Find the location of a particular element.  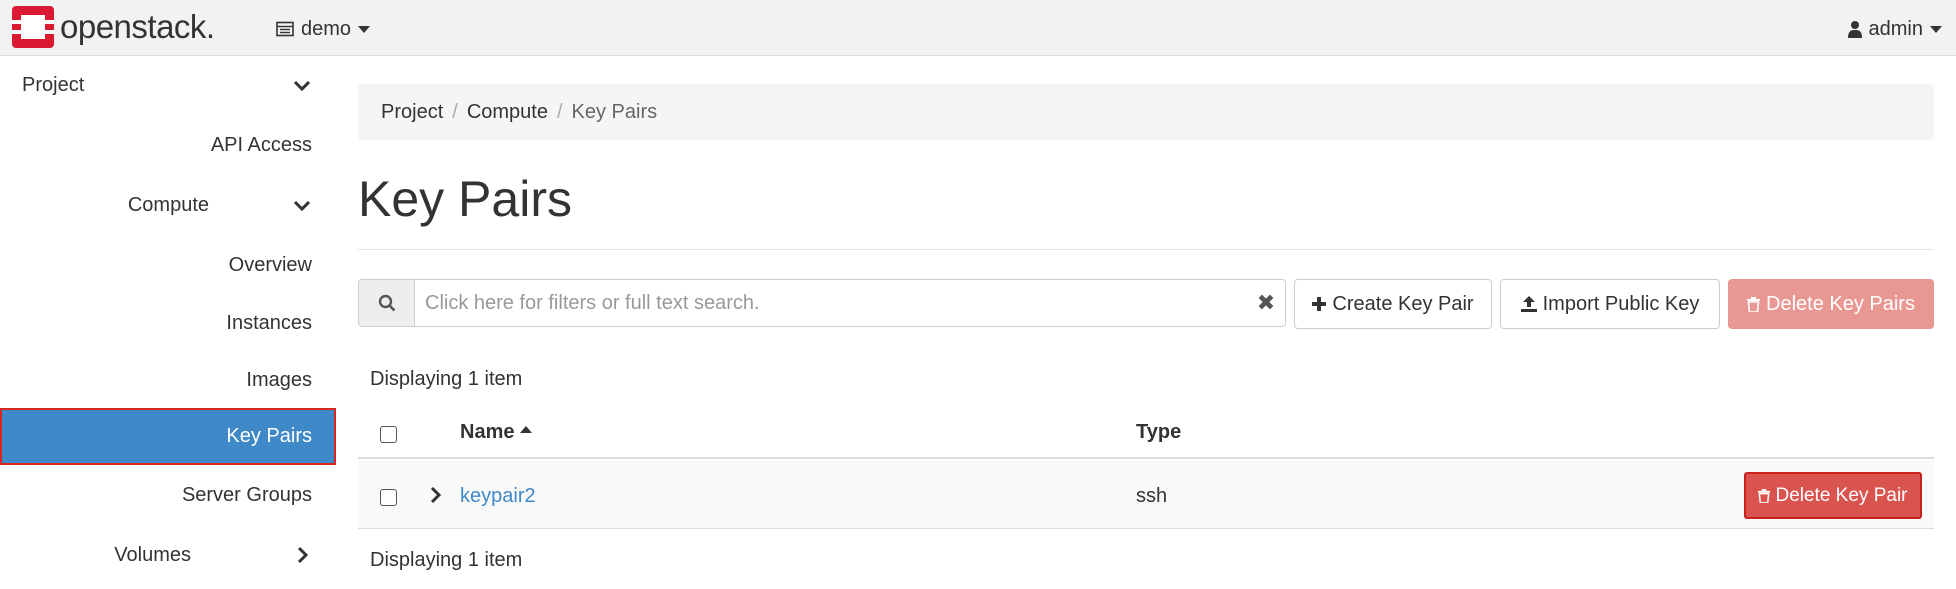

import-public-key-button: Import Public Key is located at coordinates (1610, 304).